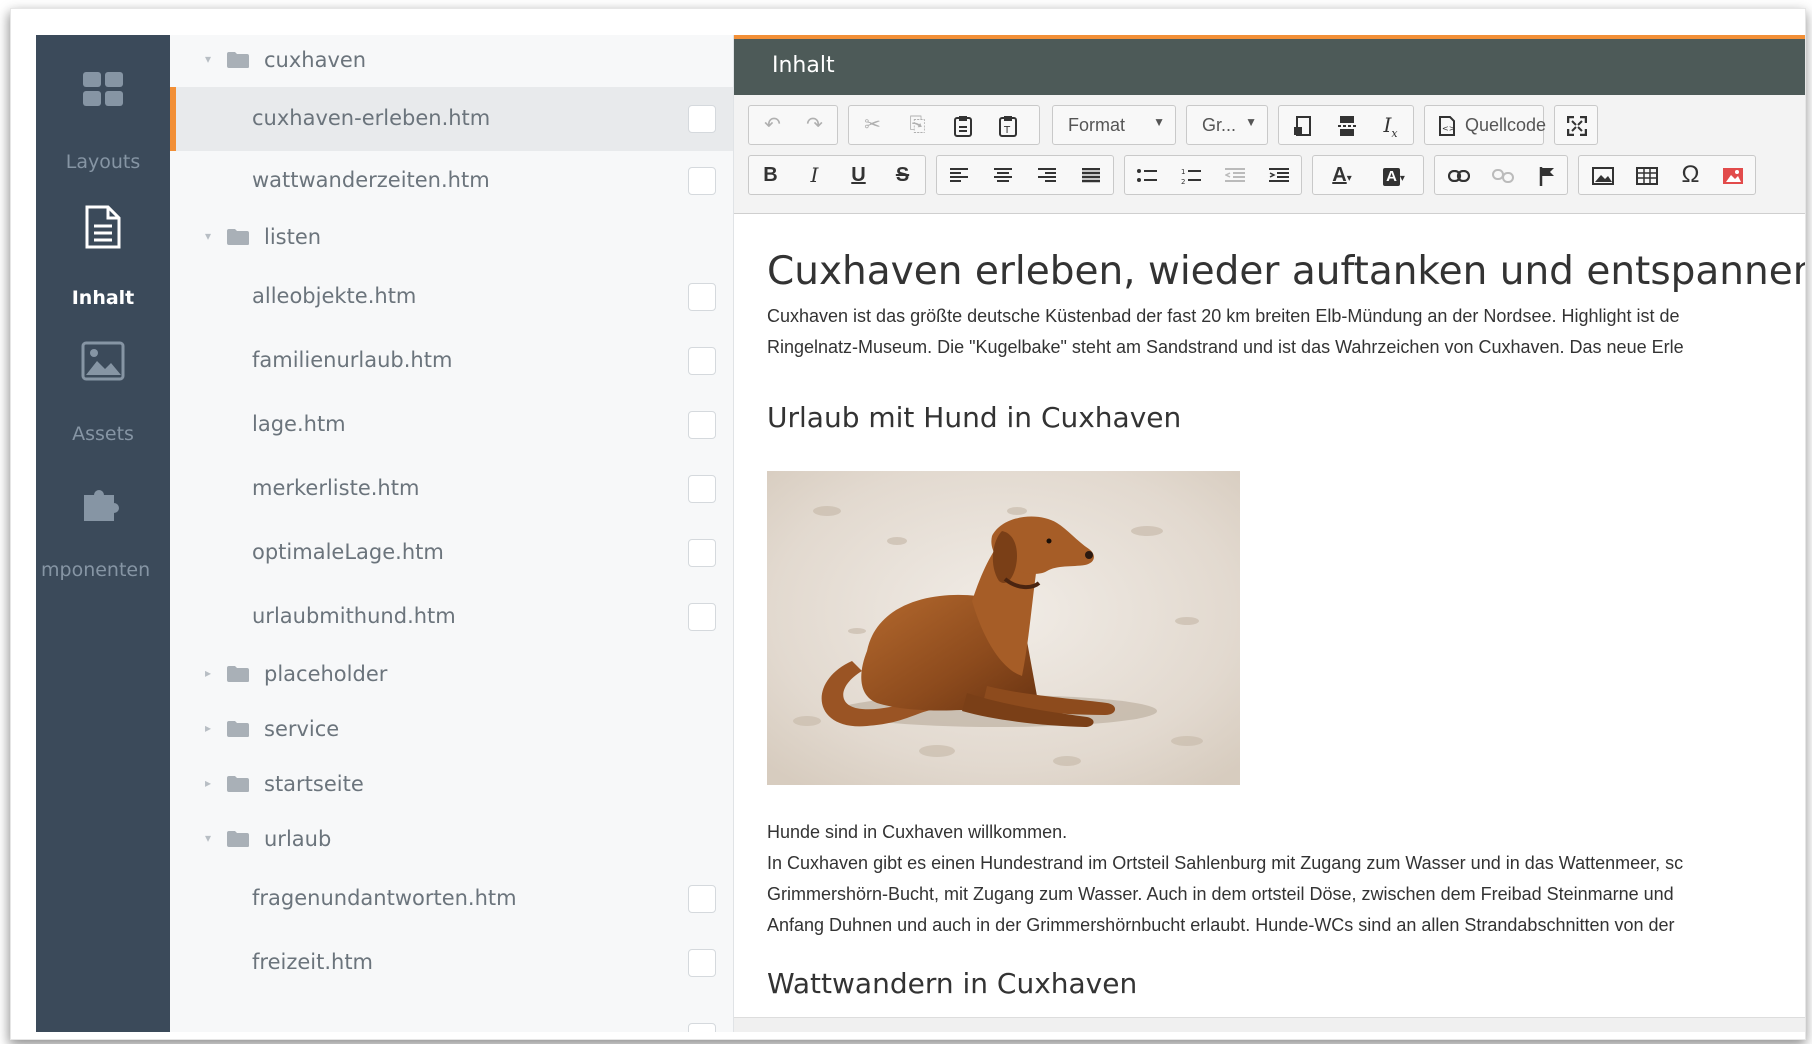  Describe the element at coordinates (1003, 628) in the screenshot. I see `dog-on-beach-image` at that location.